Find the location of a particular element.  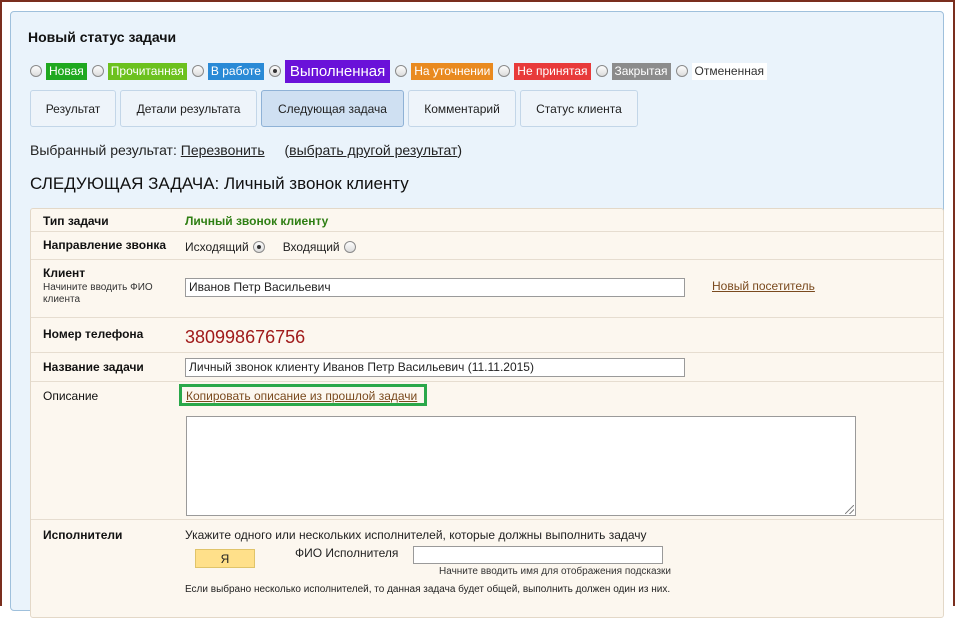

assign-me-button: Я is located at coordinates (225, 558).